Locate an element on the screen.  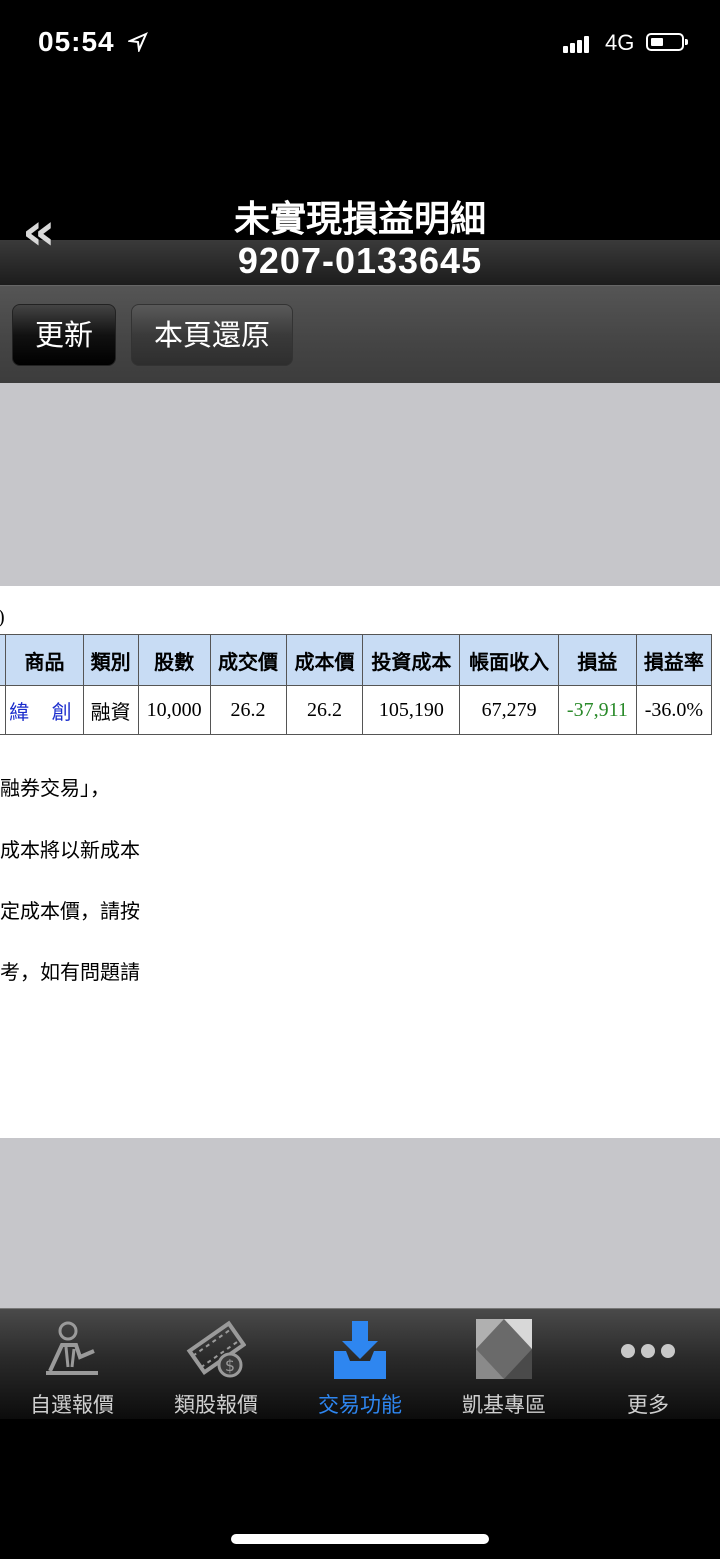
note-line-4: 考，如有問題請 is located at coordinates (70, 972).